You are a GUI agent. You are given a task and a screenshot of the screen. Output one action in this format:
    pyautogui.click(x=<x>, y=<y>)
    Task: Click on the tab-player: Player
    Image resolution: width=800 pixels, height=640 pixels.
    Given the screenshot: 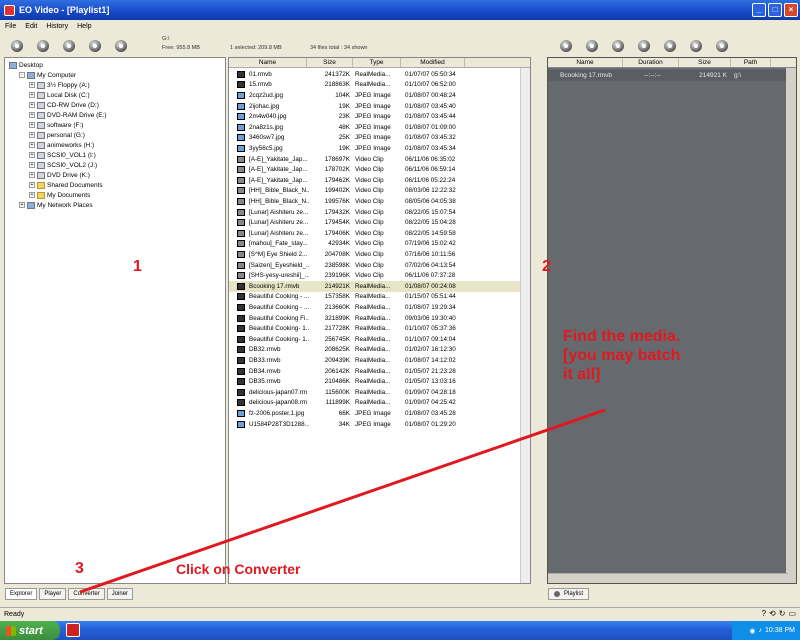 What is the action you would take?
    pyautogui.click(x=53, y=594)
    